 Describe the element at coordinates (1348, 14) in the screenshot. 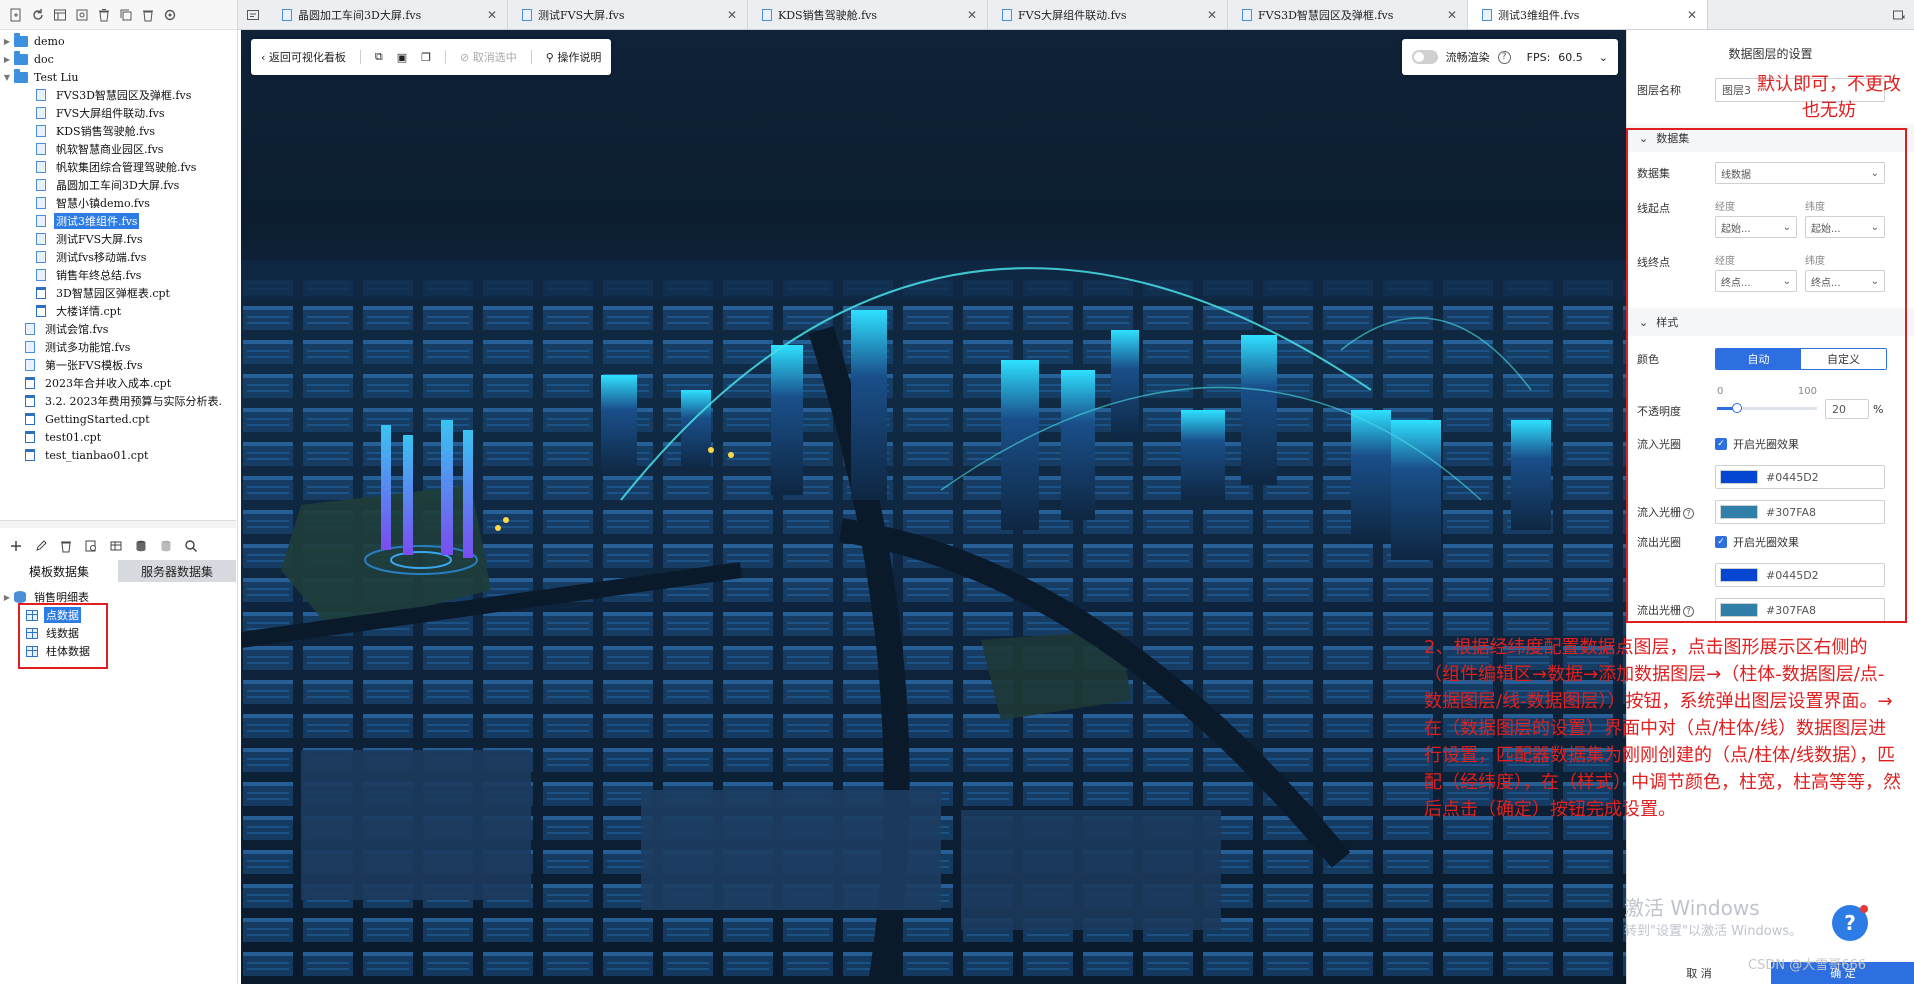

I see `document-tab: FVS3D智慧园区及弹框.fvs ✕` at that location.